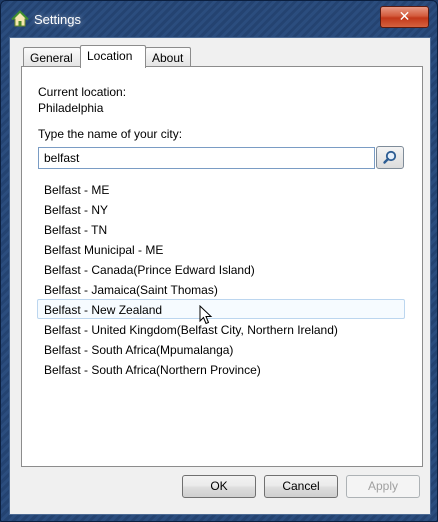 The width and height of the screenshot is (438, 522). What do you see at coordinates (221, 349) in the screenshot?
I see `list-item: Belfast - South Africa(Mpumalanga)` at bounding box center [221, 349].